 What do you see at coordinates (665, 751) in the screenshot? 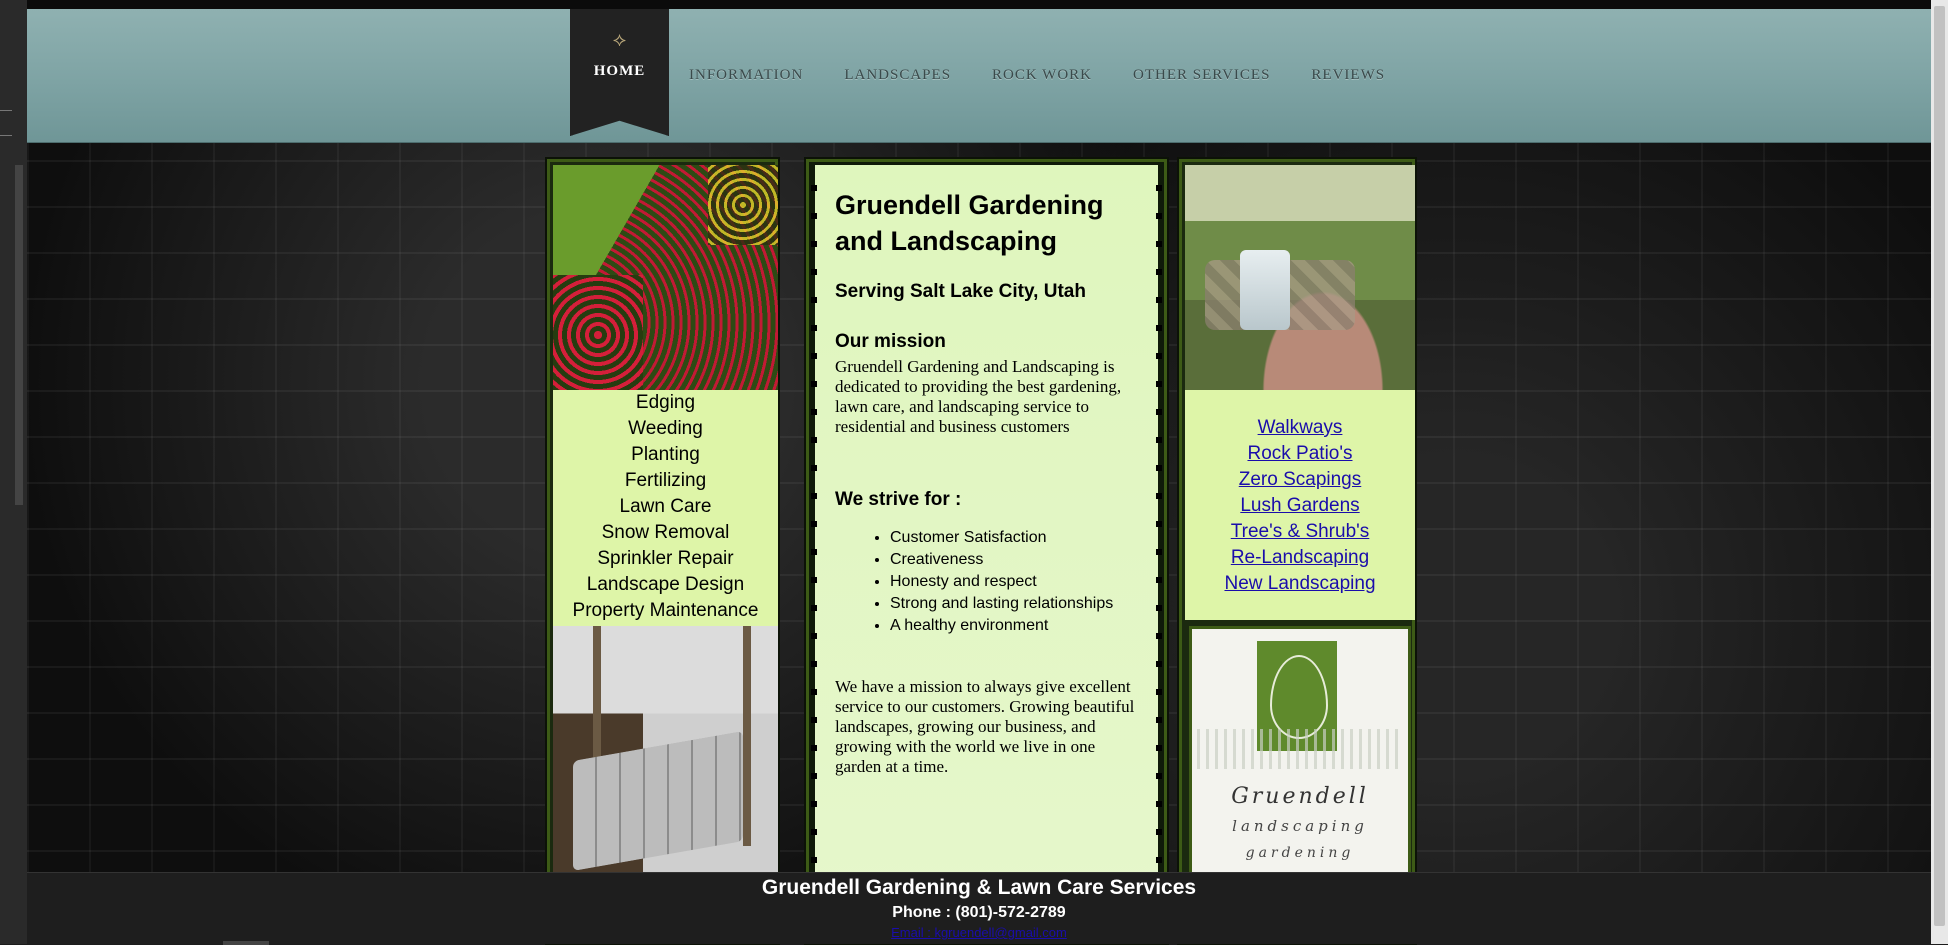
I see `retaining-wall-photo` at bounding box center [665, 751].